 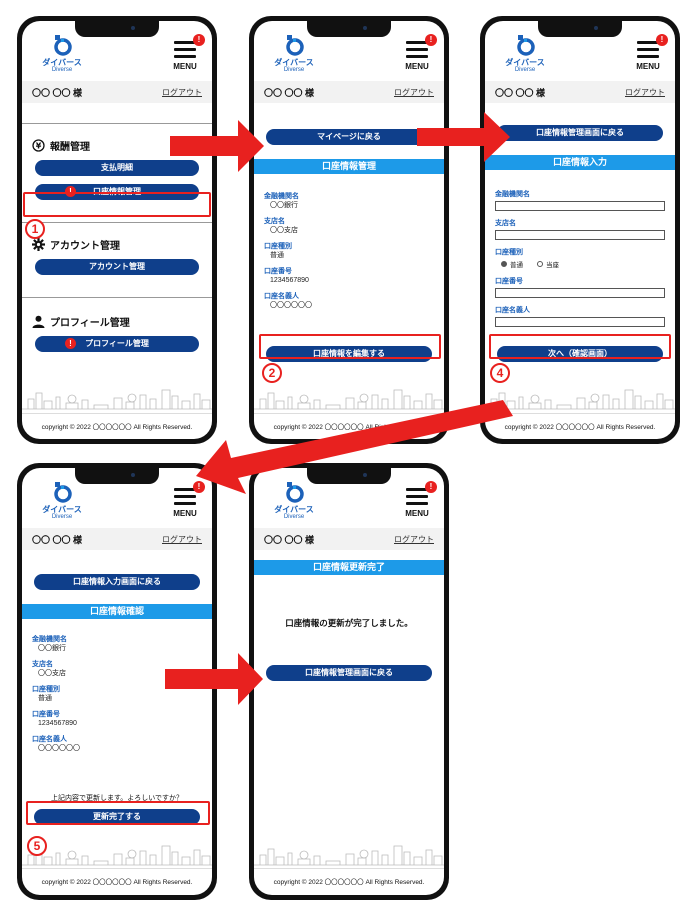 I want to click on step-marker-2: 2, so click(x=272, y=373).